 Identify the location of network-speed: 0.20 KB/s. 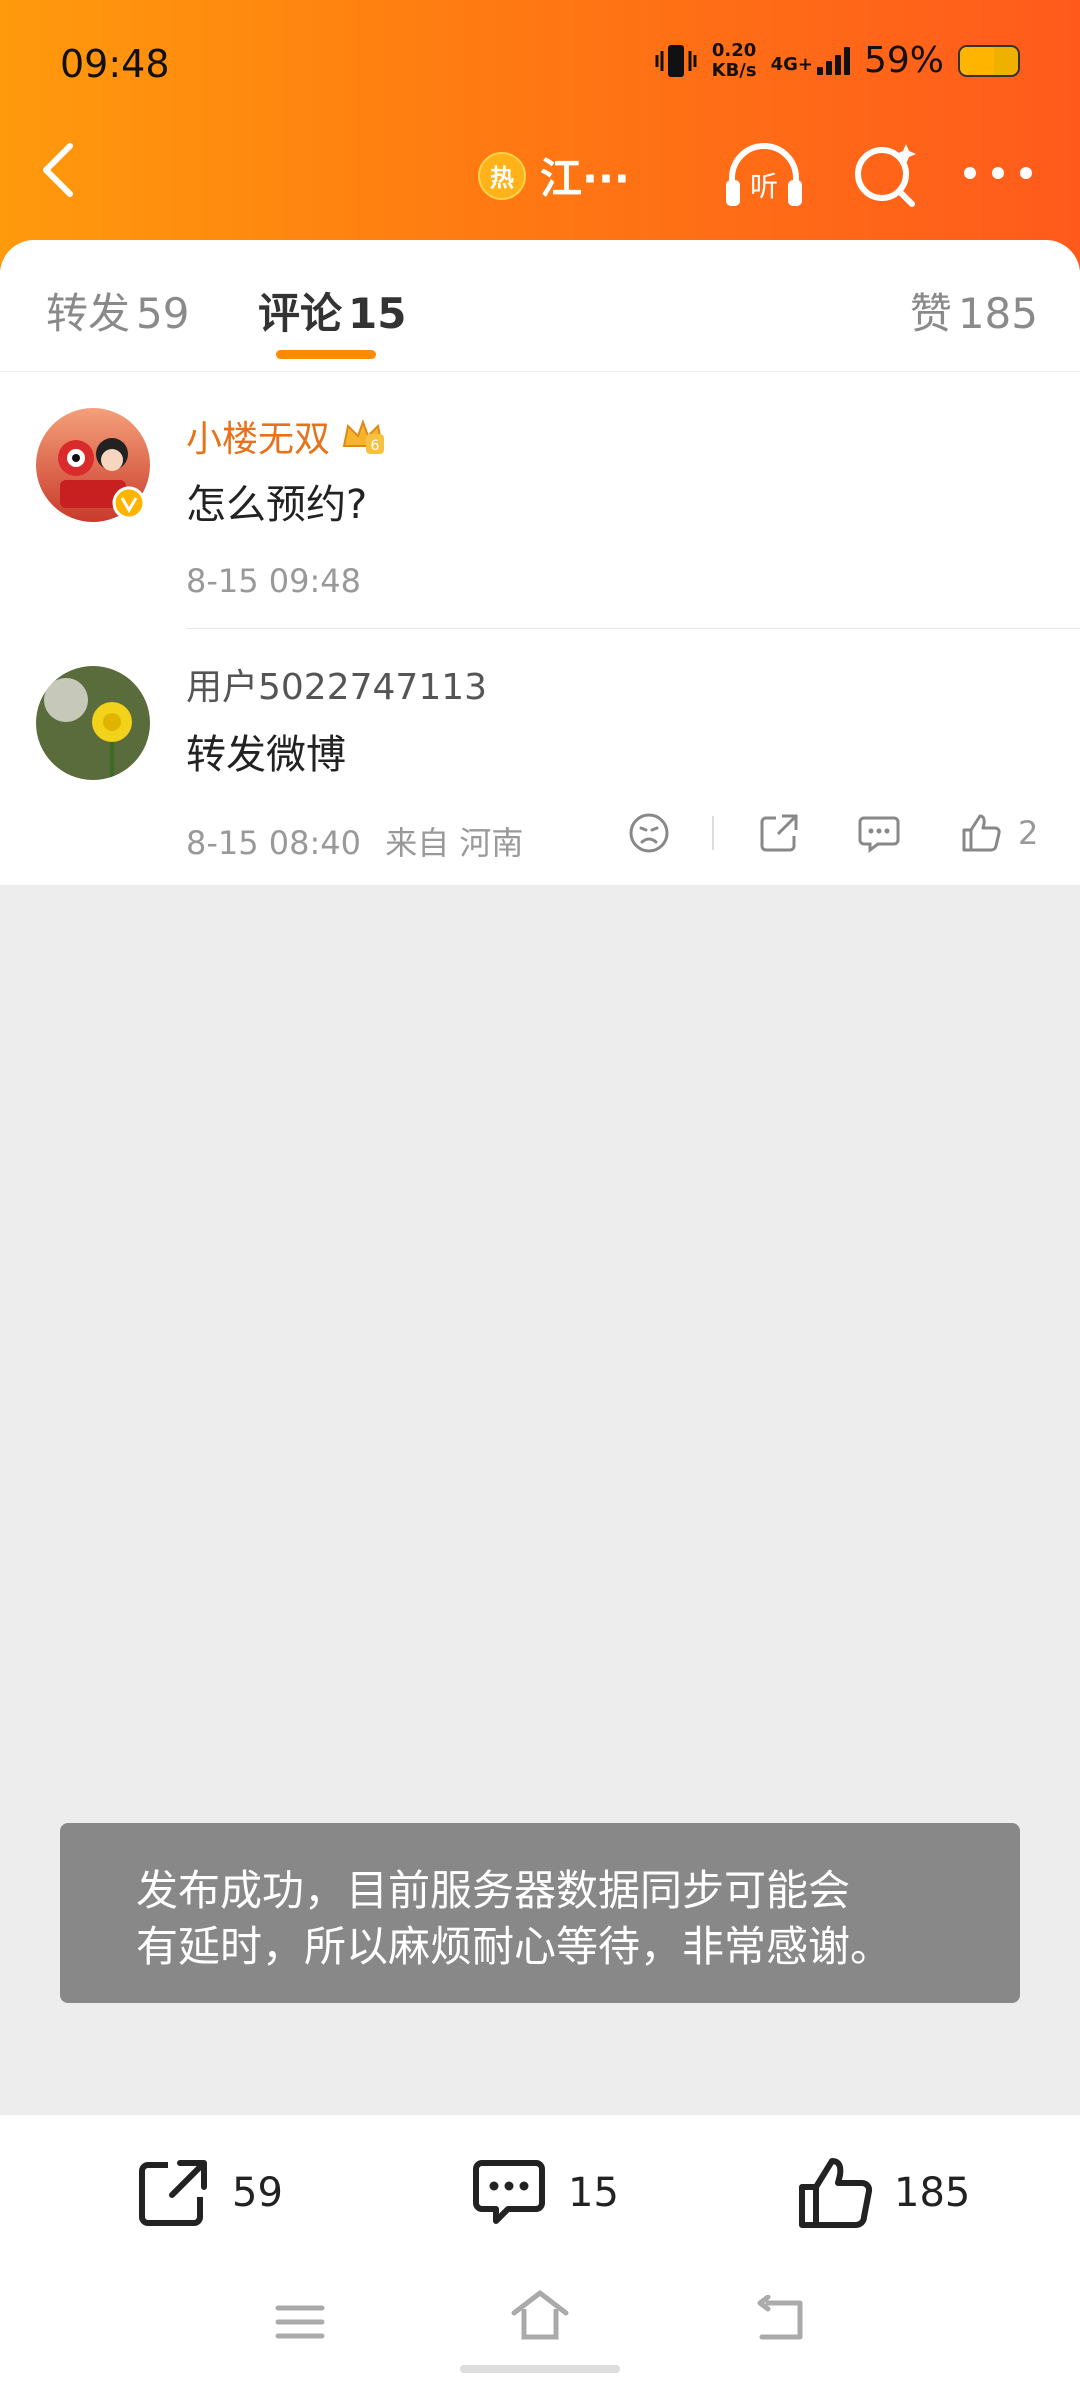
(734, 60).